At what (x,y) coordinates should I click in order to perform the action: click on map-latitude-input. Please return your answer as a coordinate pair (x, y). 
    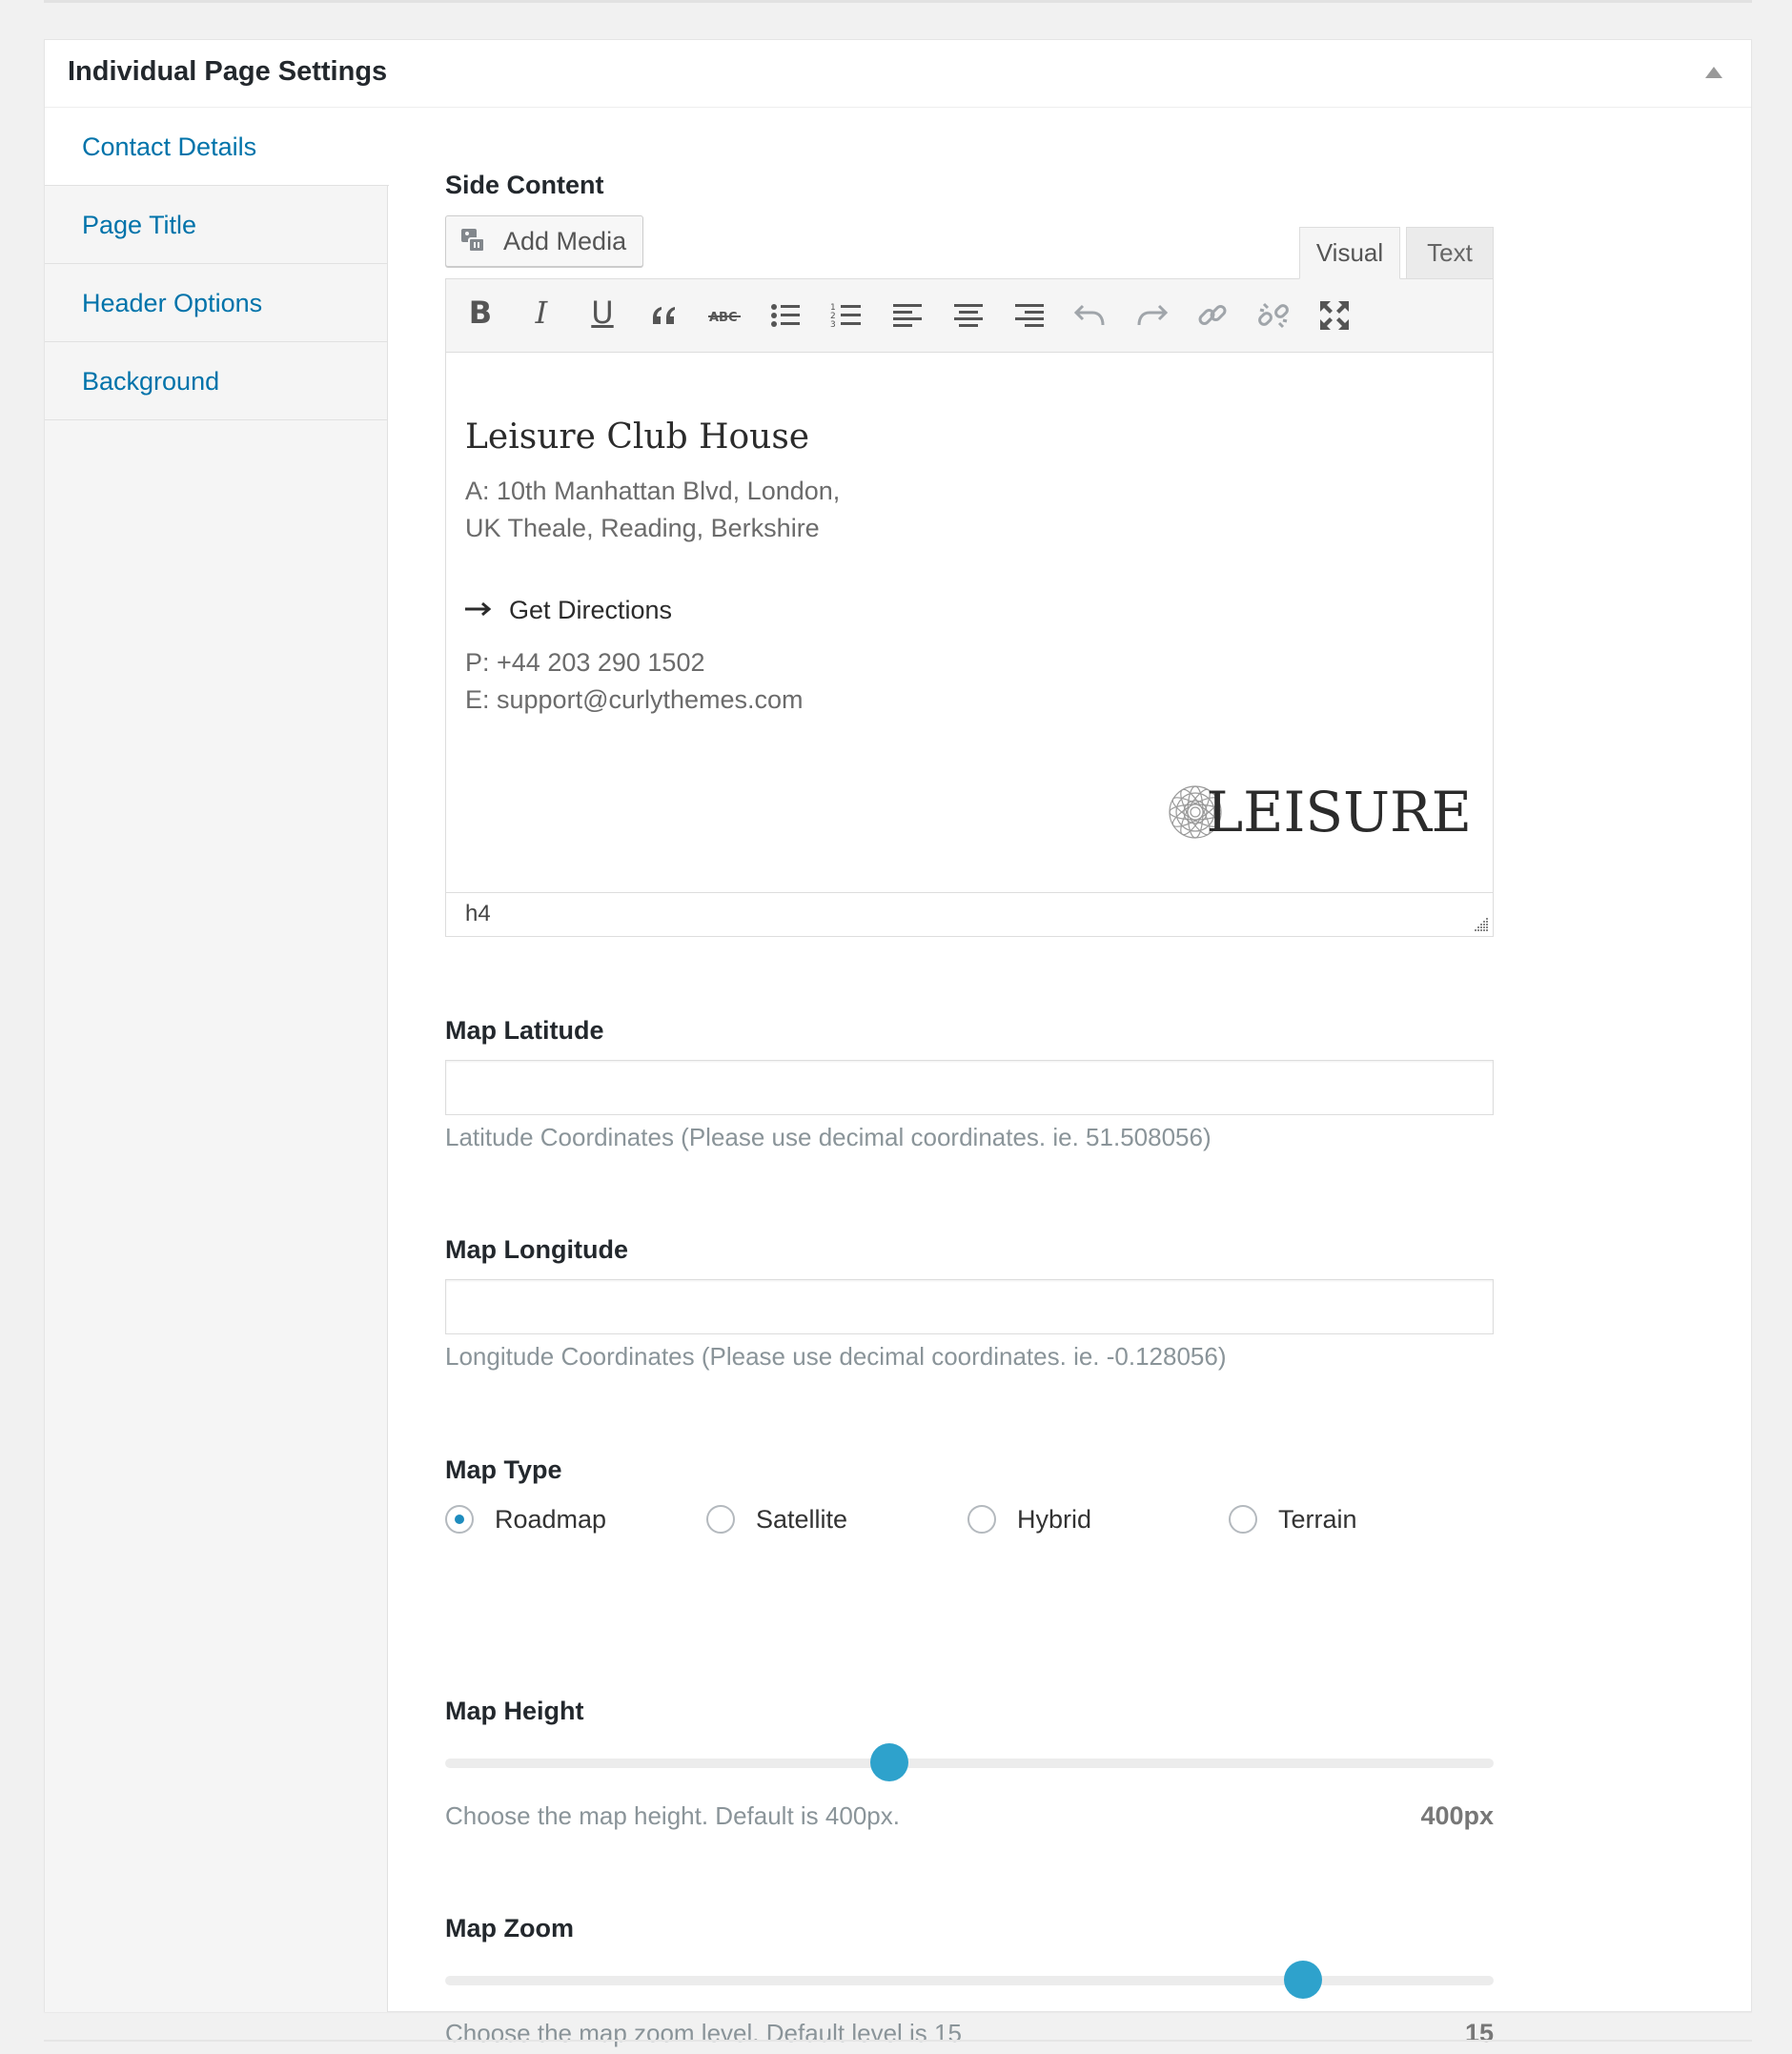
    Looking at the image, I should click on (969, 1087).